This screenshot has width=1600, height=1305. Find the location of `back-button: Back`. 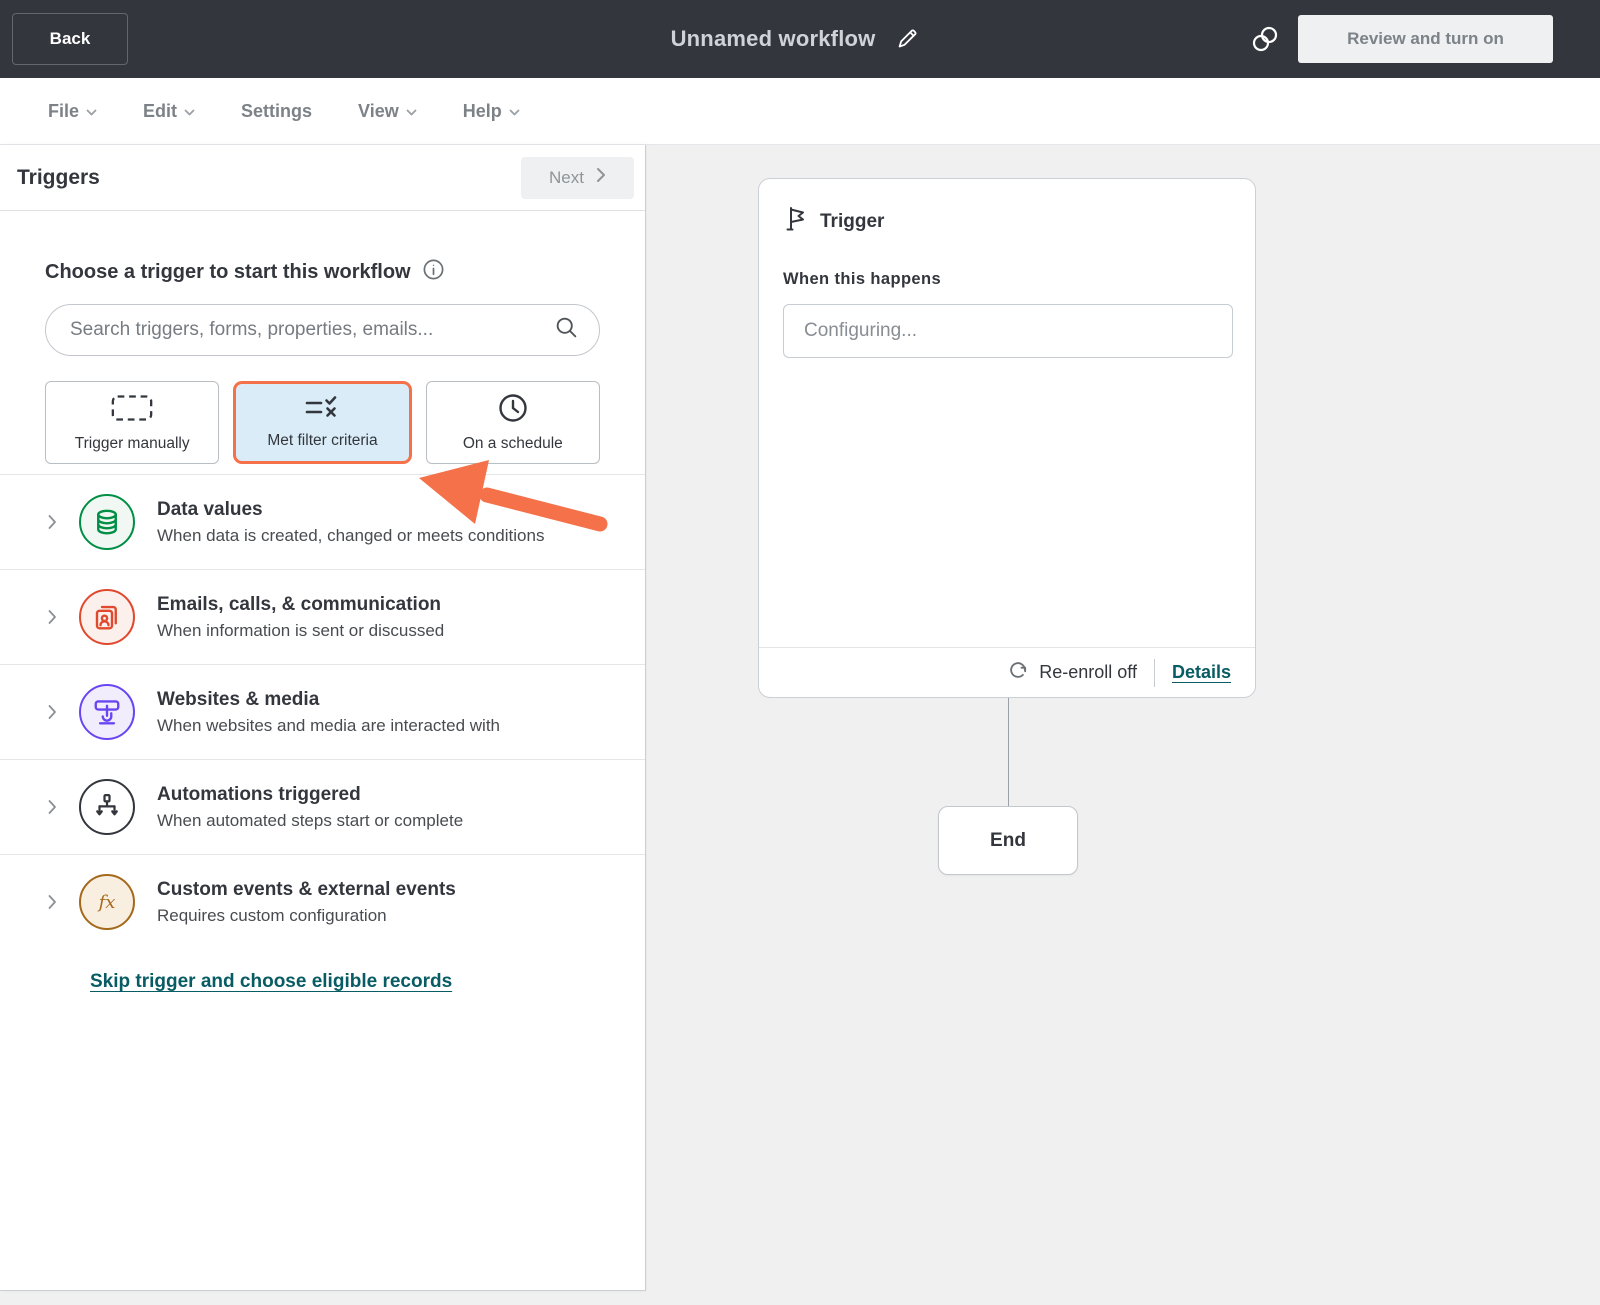

back-button: Back is located at coordinates (70, 39).